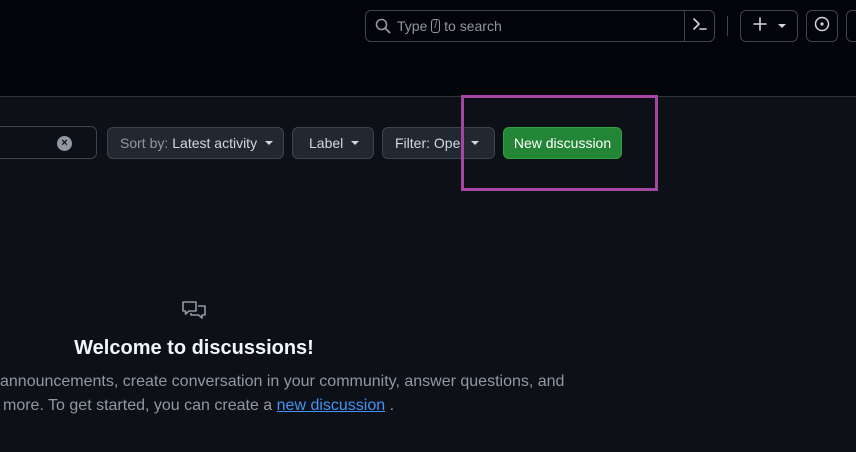 This screenshot has width=856, height=452. Describe the element at coordinates (64, 143) in the screenshot. I see `clear-icon: ×` at that location.